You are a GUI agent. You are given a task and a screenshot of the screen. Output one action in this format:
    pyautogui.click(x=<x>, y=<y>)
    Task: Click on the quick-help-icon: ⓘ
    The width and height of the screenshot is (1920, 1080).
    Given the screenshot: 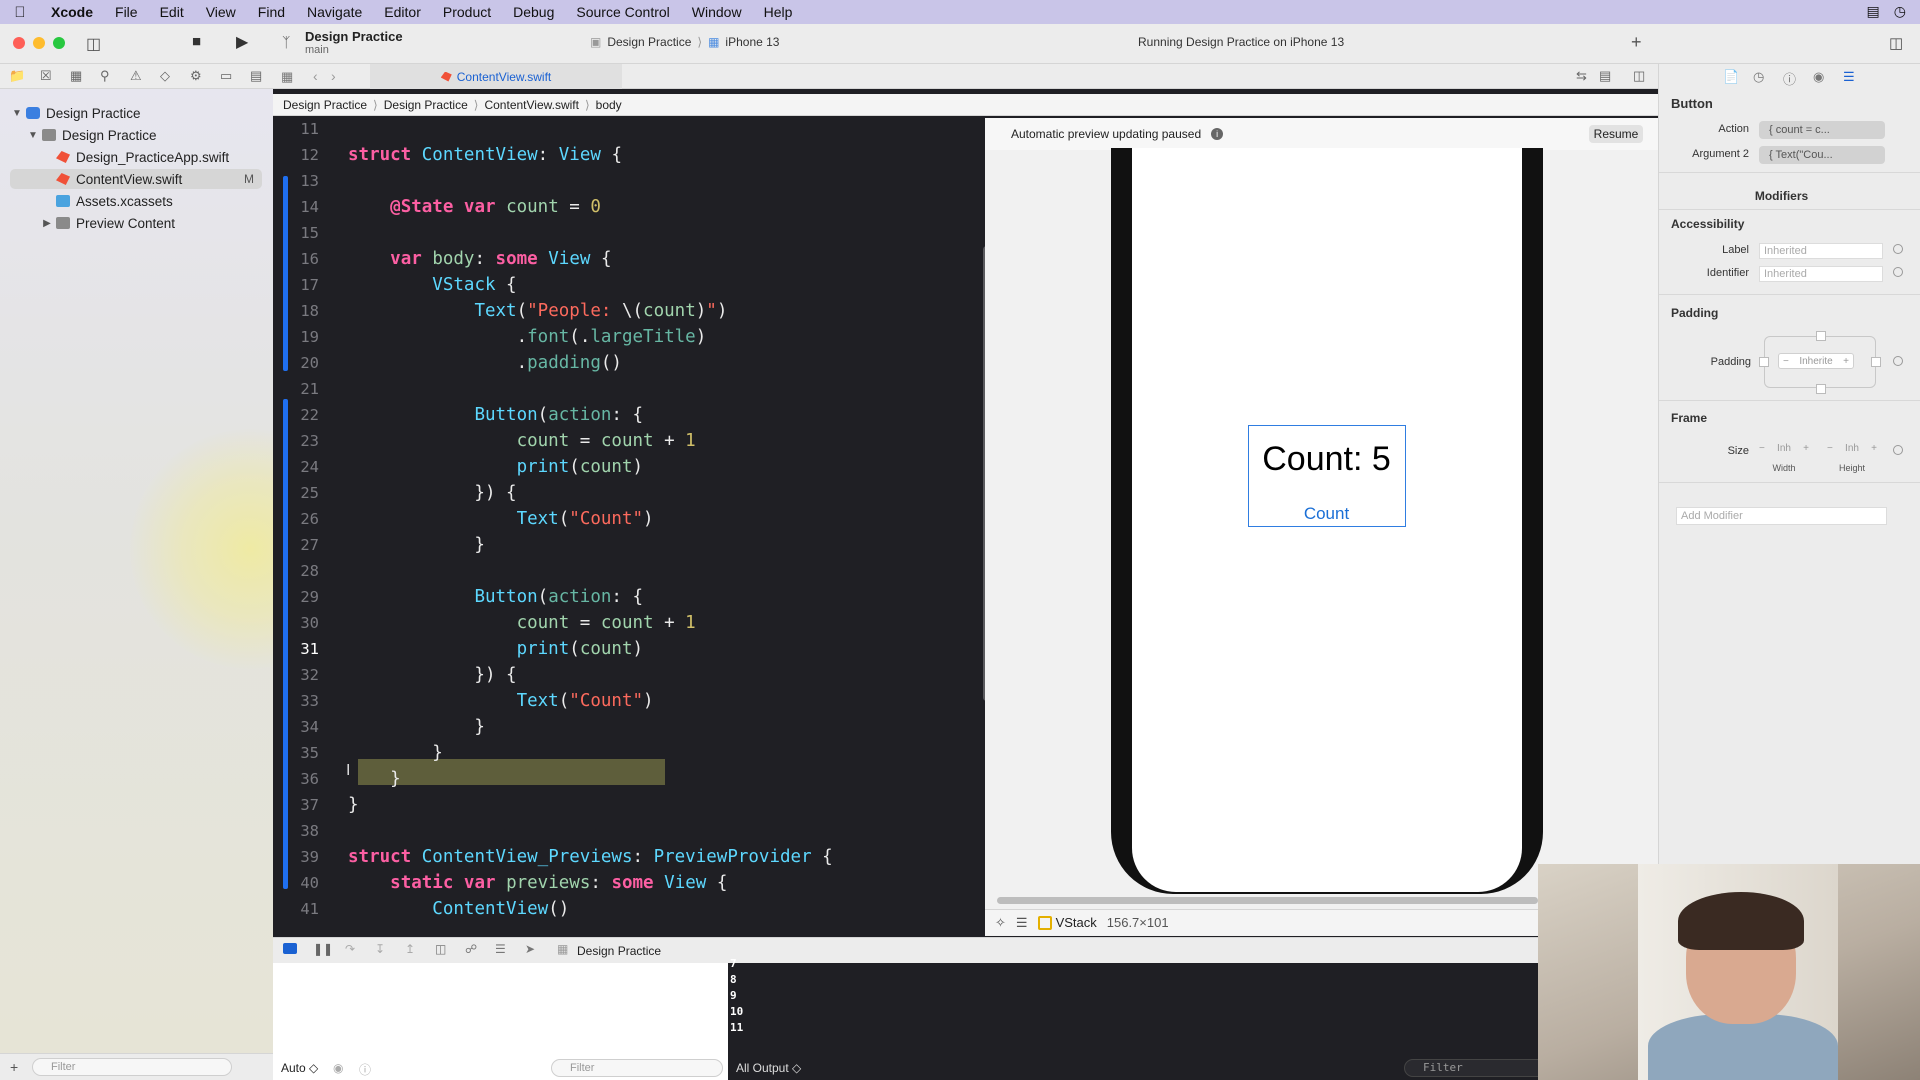 What is the action you would take?
    pyautogui.click(x=1789, y=78)
    